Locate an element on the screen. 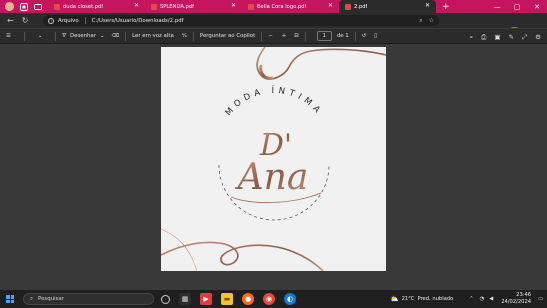  tab-label: Bella Cora logo.pdf is located at coordinates (282, 6).